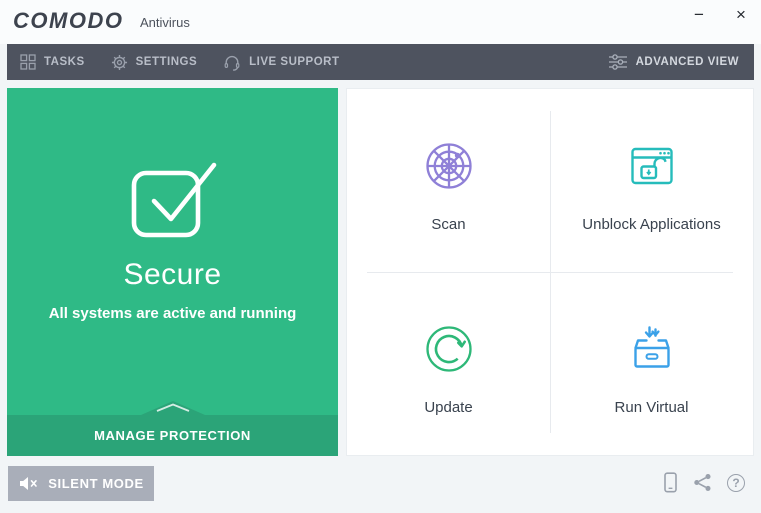  I want to click on status-state-text: Secure, so click(172, 274).